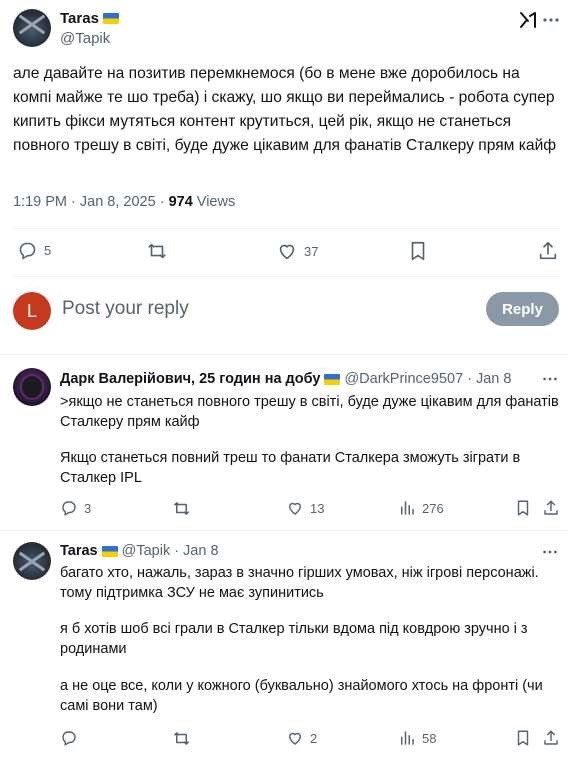  What do you see at coordinates (417, 738) in the screenshot?
I see `views-action: 58` at bounding box center [417, 738].